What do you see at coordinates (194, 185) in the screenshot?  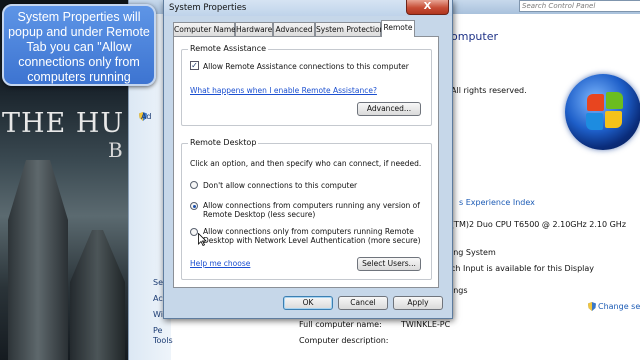 I see `radio-dont-allow` at bounding box center [194, 185].